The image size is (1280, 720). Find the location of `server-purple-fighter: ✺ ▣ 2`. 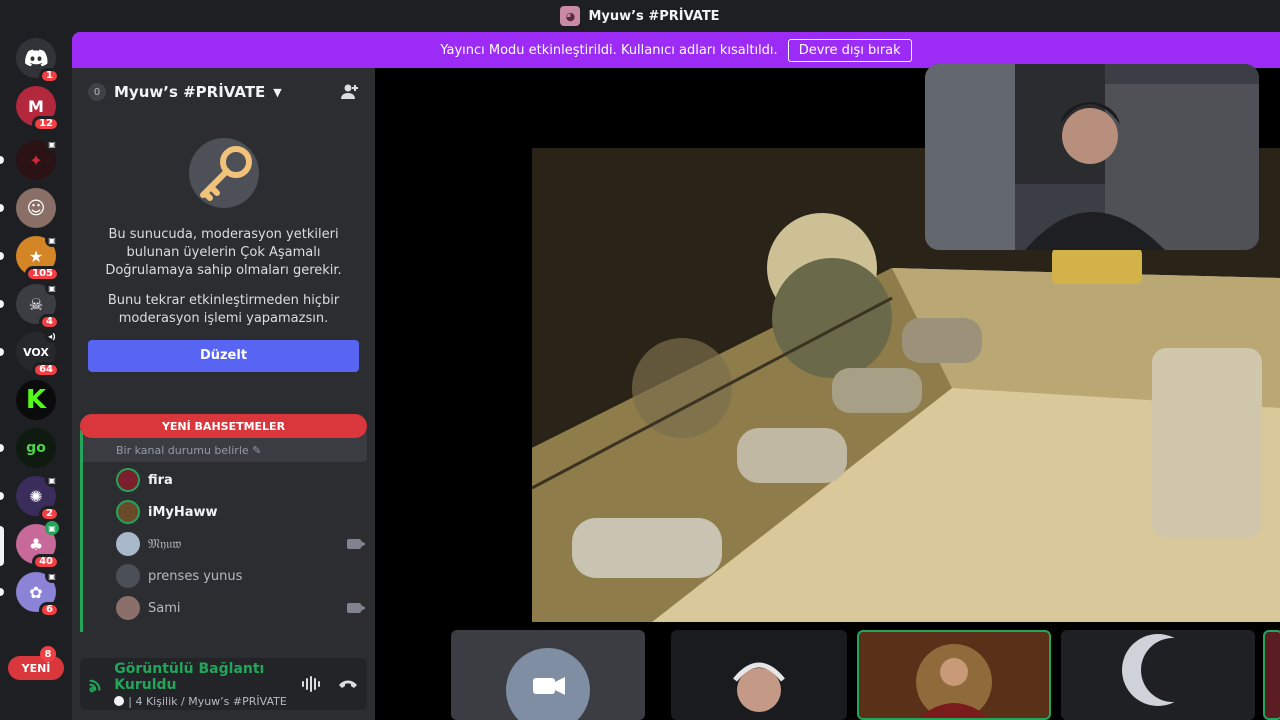

server-purple-fighter: ✺ ▣ 2 is located at coordinates (38, 497).